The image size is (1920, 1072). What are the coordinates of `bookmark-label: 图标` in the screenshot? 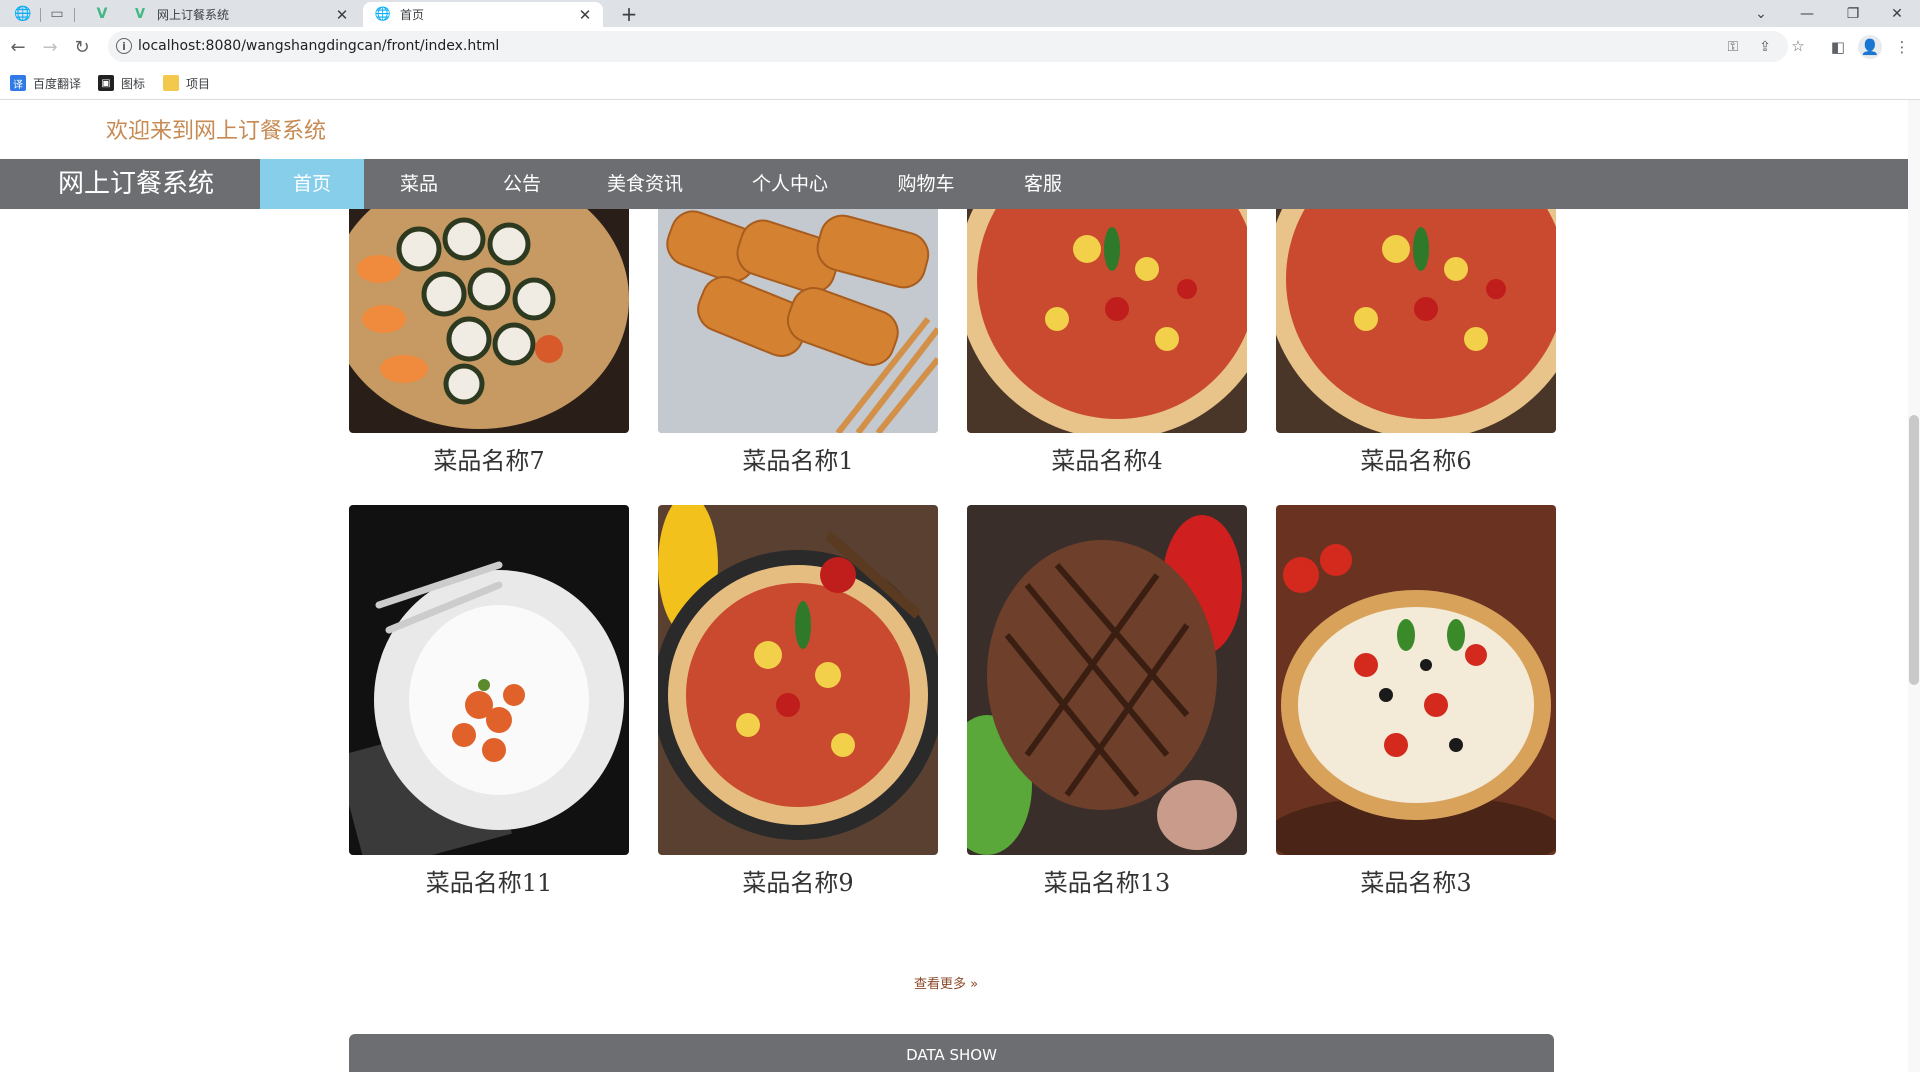 It's located at (133, 83).